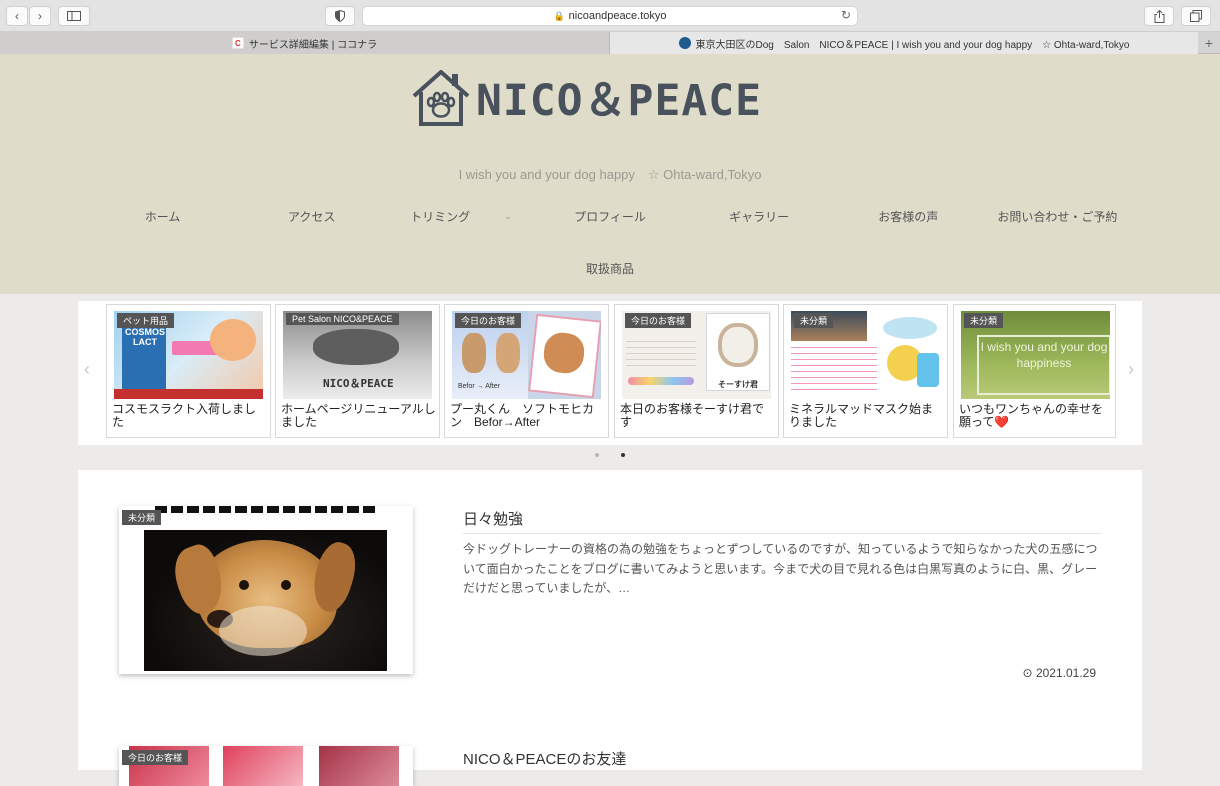 The image size is (1220, 786). I want to click on post-divider, so click(782, 533).